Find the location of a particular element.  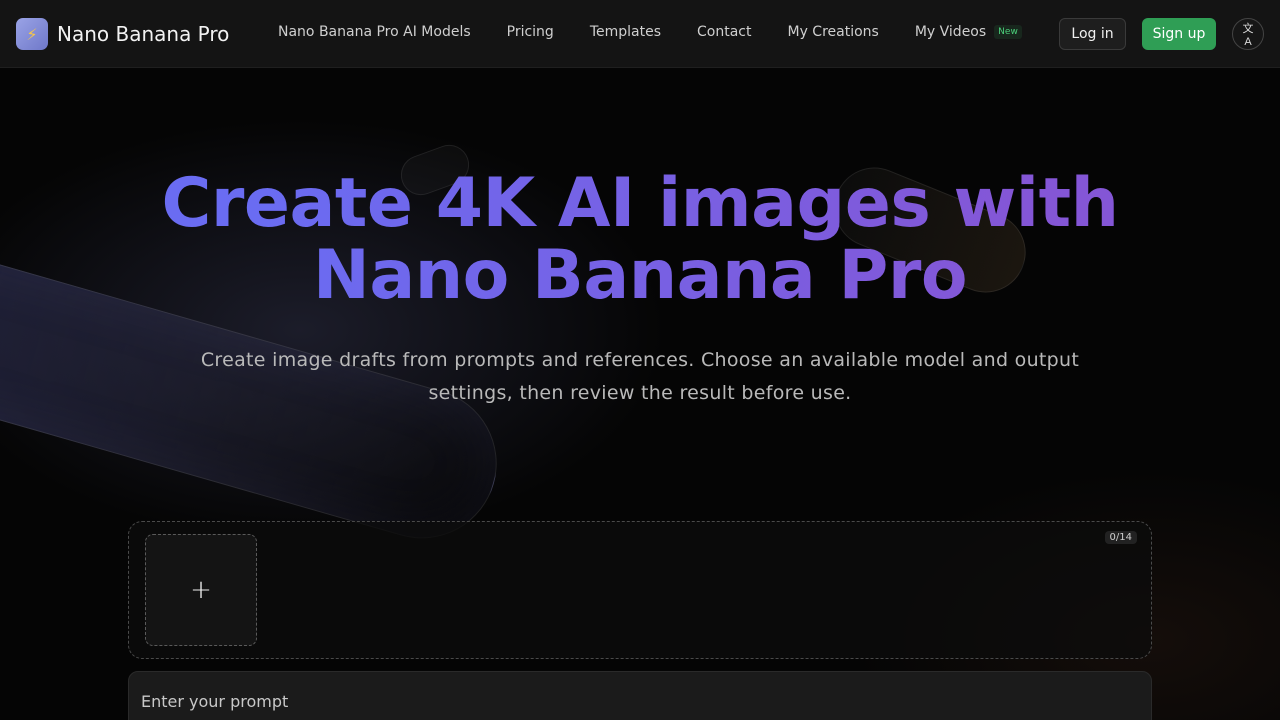

nav-my-videos: My Videos New is located at coordinates (968, 32).